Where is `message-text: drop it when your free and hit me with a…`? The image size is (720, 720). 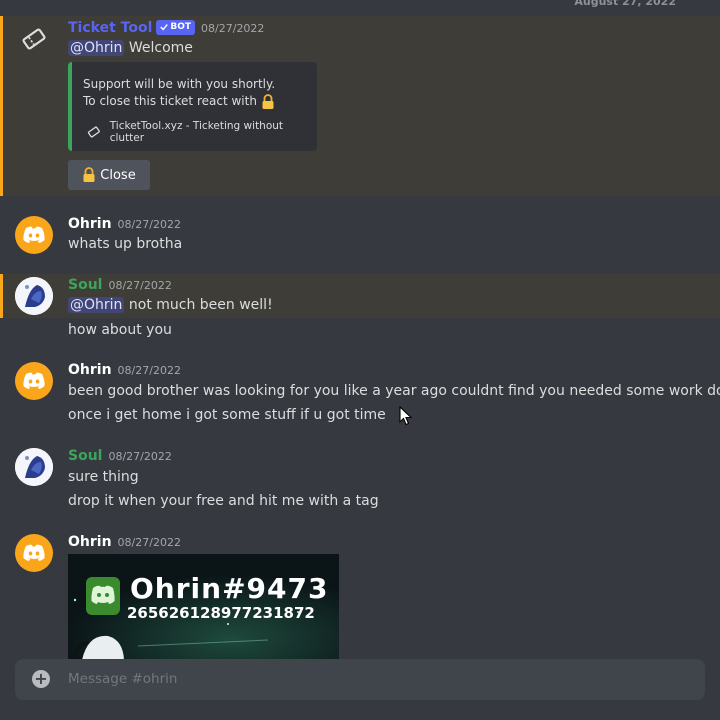
message-text: drop it when your free and hit me with a… is located at coordinates (223, 501).